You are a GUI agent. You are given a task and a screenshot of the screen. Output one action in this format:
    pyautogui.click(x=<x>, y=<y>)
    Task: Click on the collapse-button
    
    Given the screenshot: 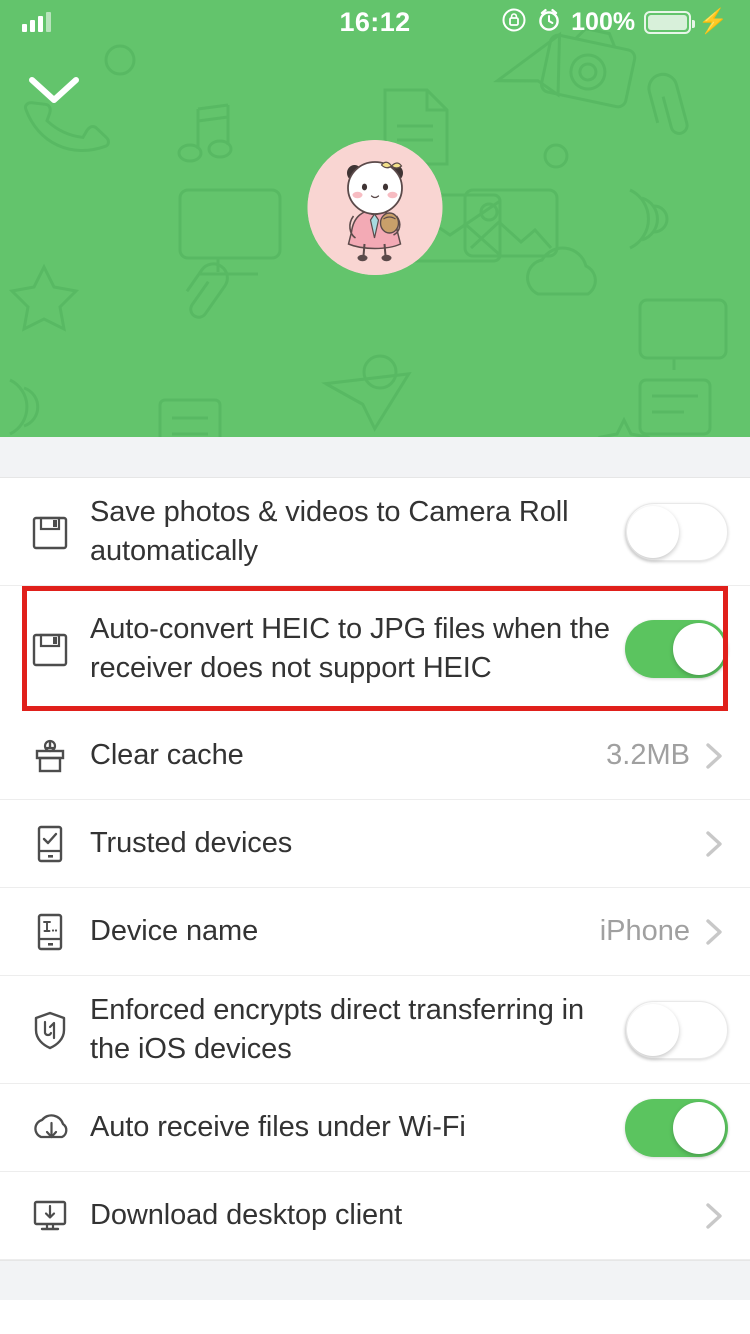 What is the action you would take?
    pyautogui.click(x=54, y=90)
    